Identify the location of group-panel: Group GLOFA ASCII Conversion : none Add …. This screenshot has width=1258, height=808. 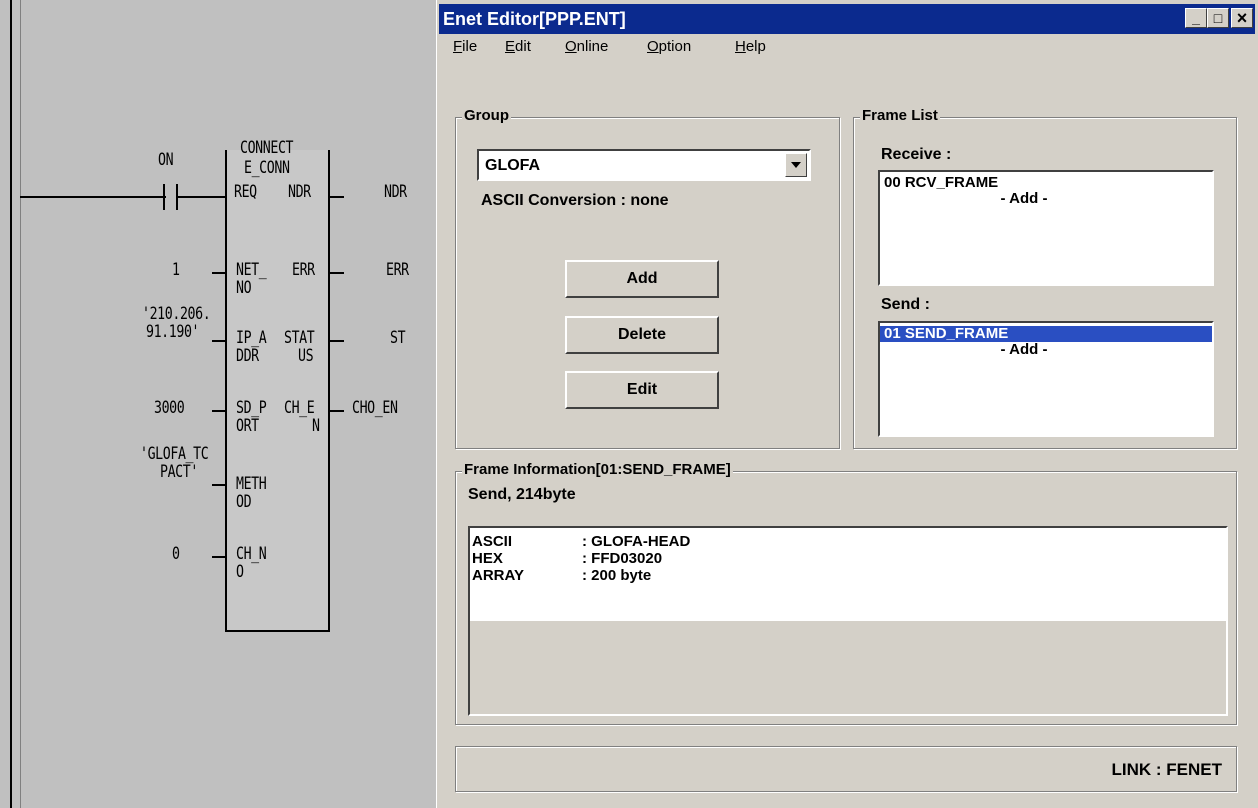
(647, 278).